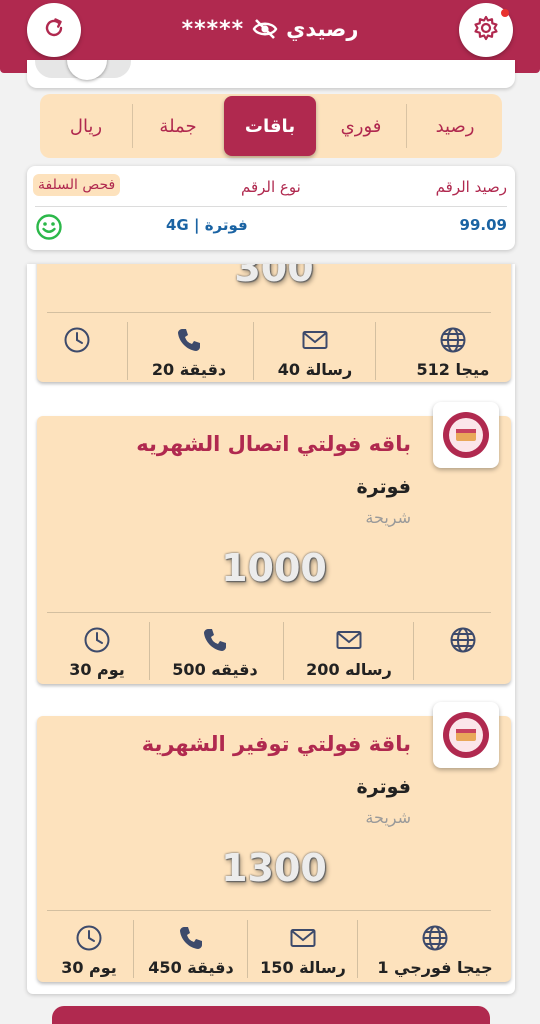 The image size is (540, 1024). Describe the element at coordinates (273, 444) in the screenshot. I see `package-title: باقه فولتي اتصال الشهريه` at that location.